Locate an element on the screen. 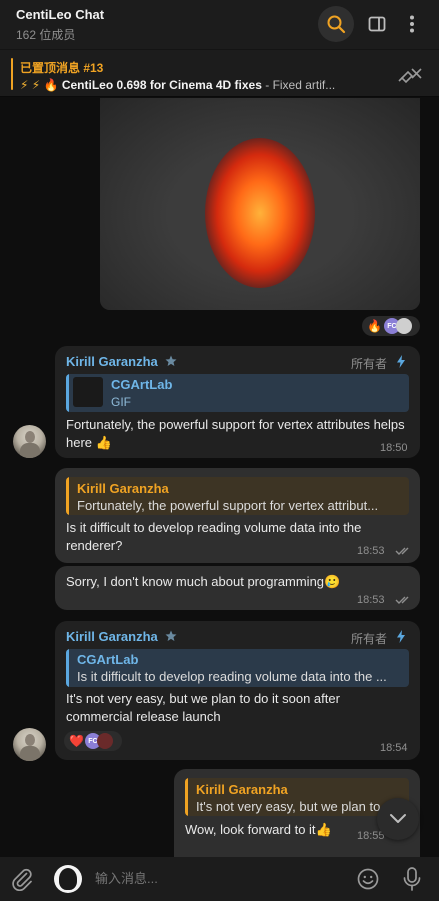 The image size is (439, 901). side-panel-button is located at coordinates (377, 24).